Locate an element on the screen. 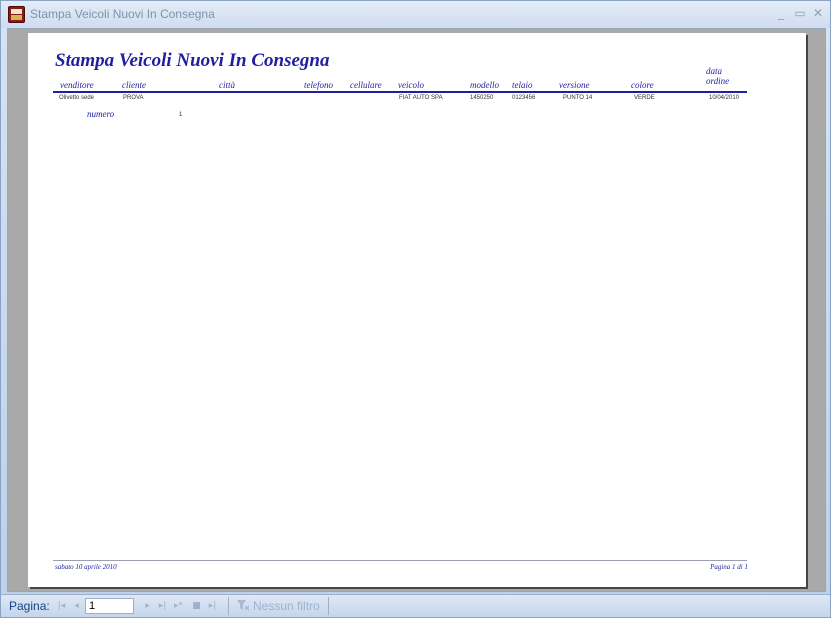  title-bar: Stampa Veicoli Nuovi In Consegna _ ▭ ✕ is located at coordinates (415, 14).